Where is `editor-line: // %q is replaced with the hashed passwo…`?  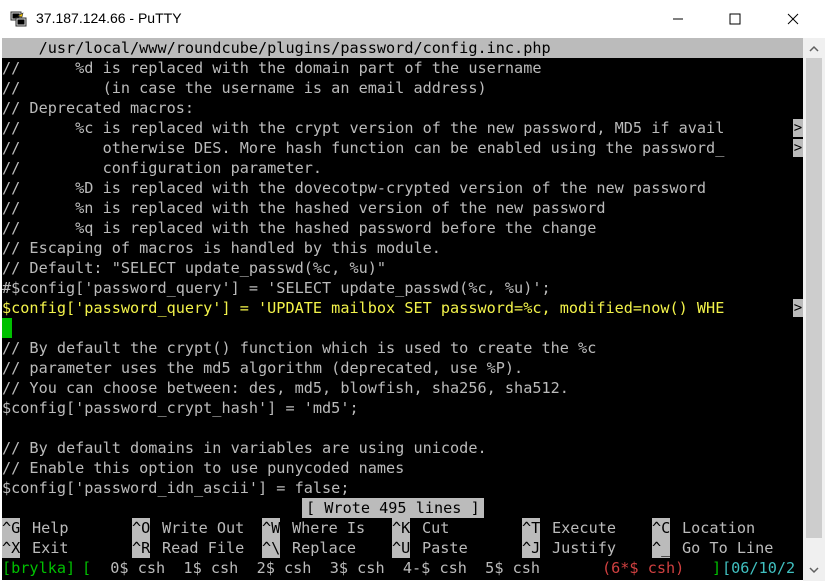 editor-line: // %q is replaced with the hashed passwo… is located at coordinates (402, 228).